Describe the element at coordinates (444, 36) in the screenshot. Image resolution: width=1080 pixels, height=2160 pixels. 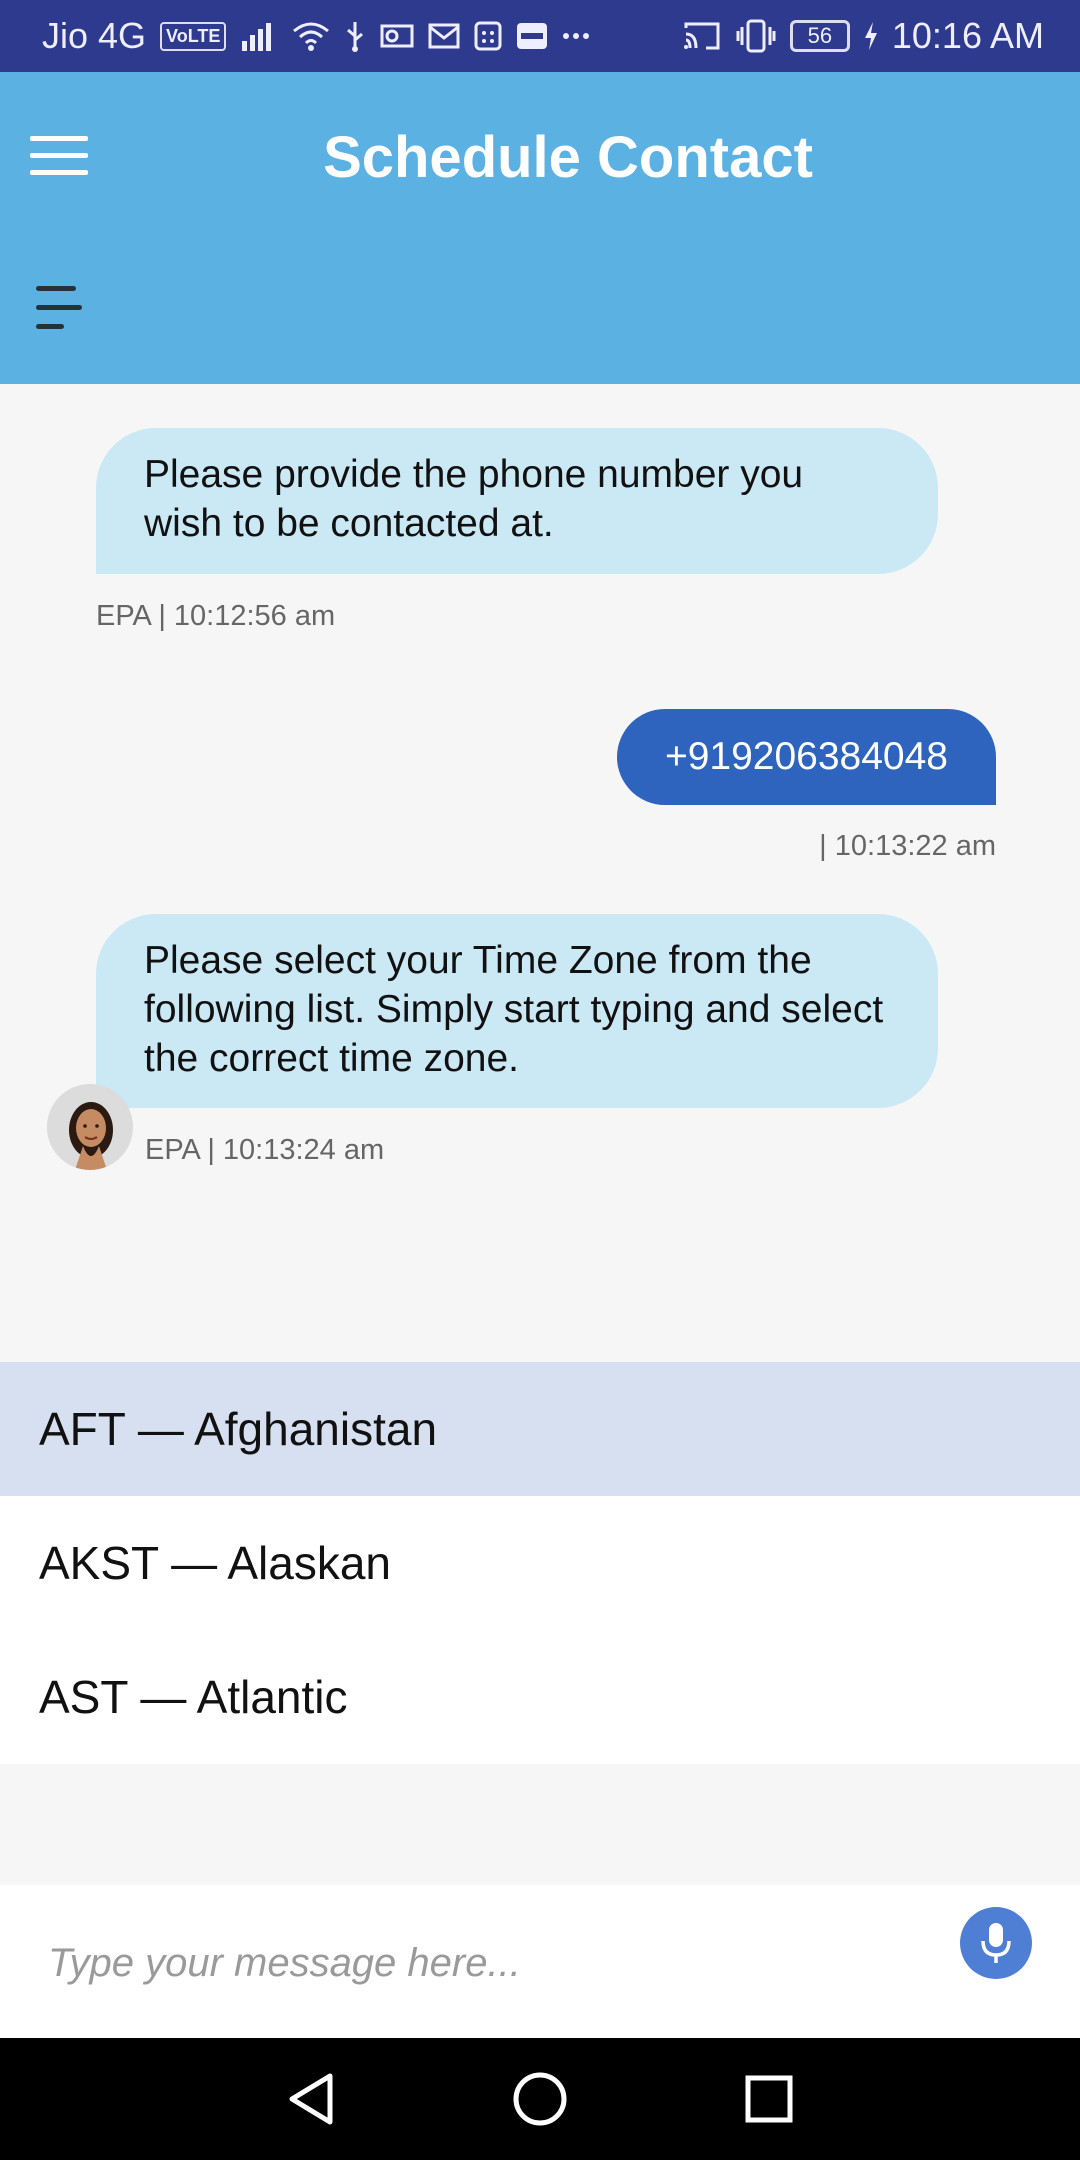
I see `mail-icon` at that location.